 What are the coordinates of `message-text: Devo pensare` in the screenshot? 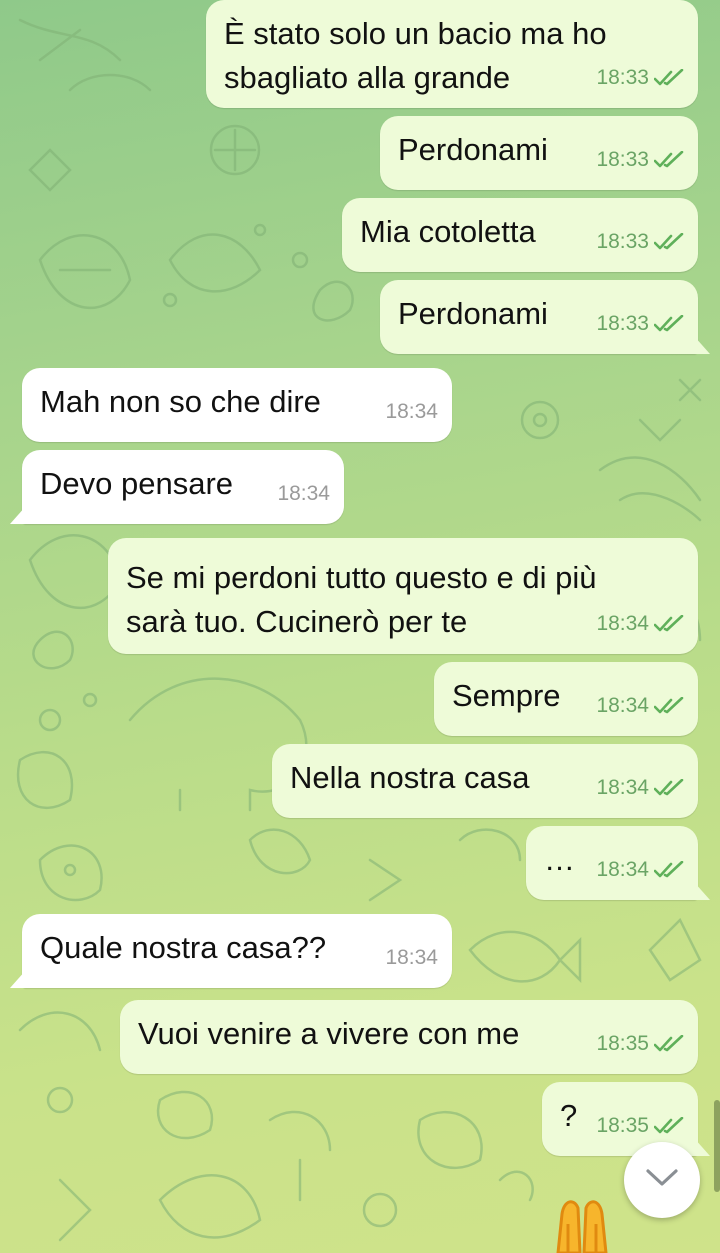 It's located at (137, 483).